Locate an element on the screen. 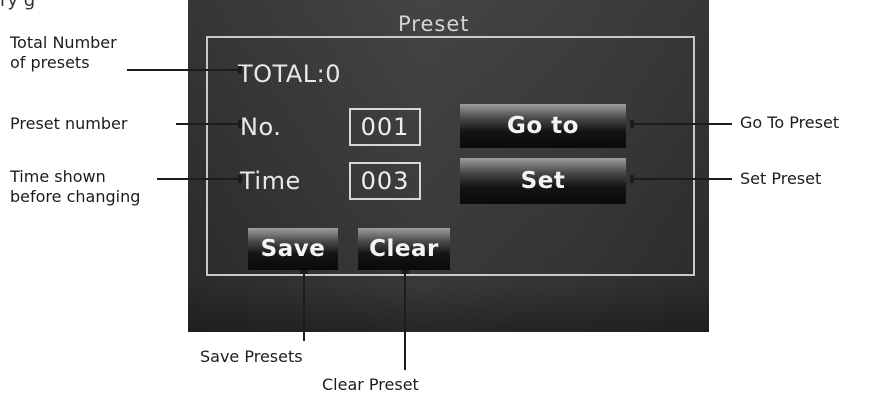 This screenshot has height=403, width=875. time-label: Time is located at coordinates (270, 181).